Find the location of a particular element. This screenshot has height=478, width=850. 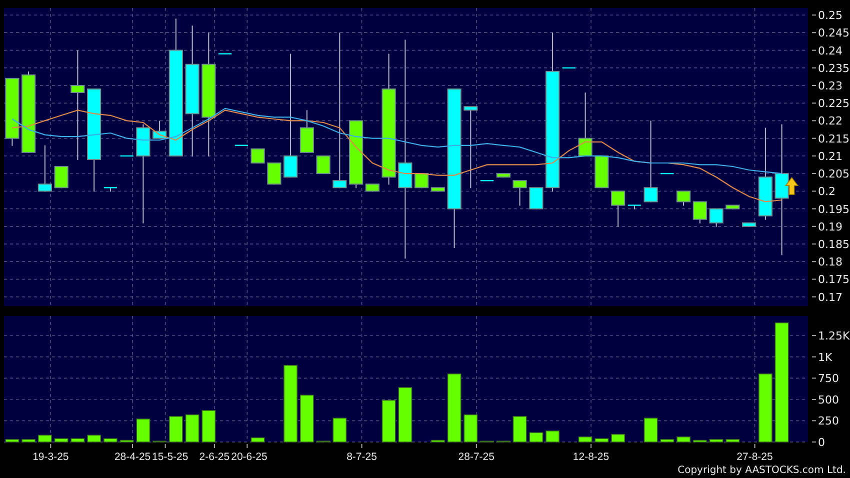

y-axis-label: 0.205 is located at coordinates (834, 174).